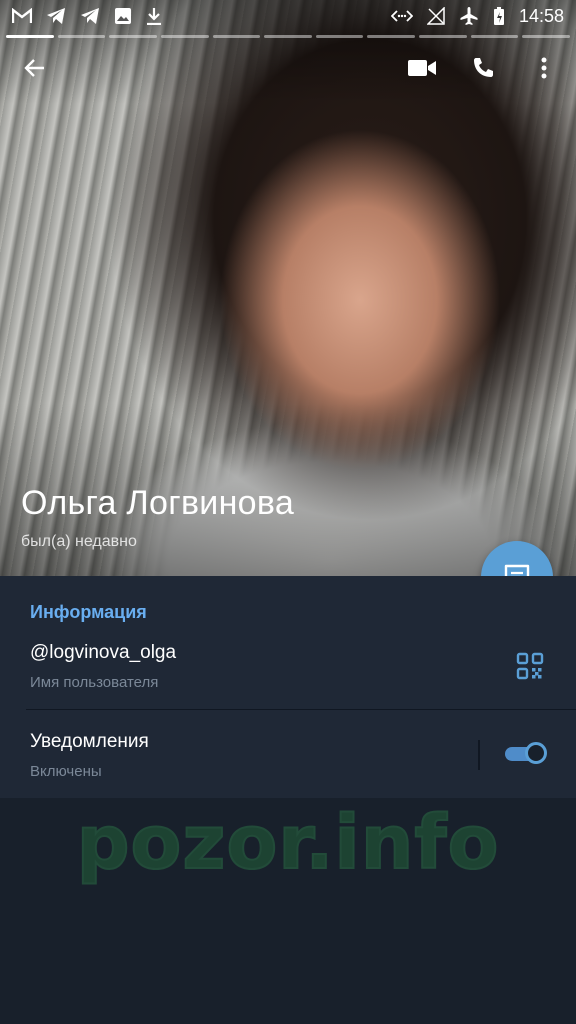 This screenshot has width=576, height=1024. I want to click on status-bar: 14:58, so click(288, 16).